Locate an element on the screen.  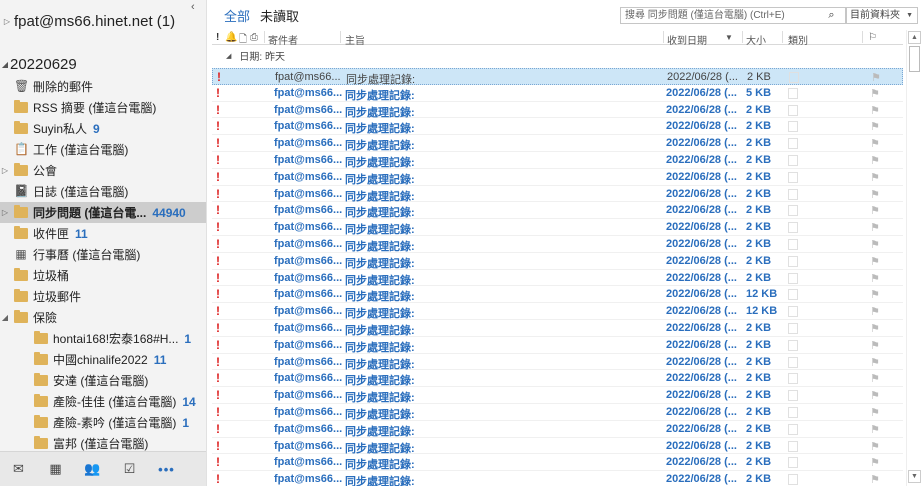
column-received: 收到日期 is located at coordinates (687, 39).